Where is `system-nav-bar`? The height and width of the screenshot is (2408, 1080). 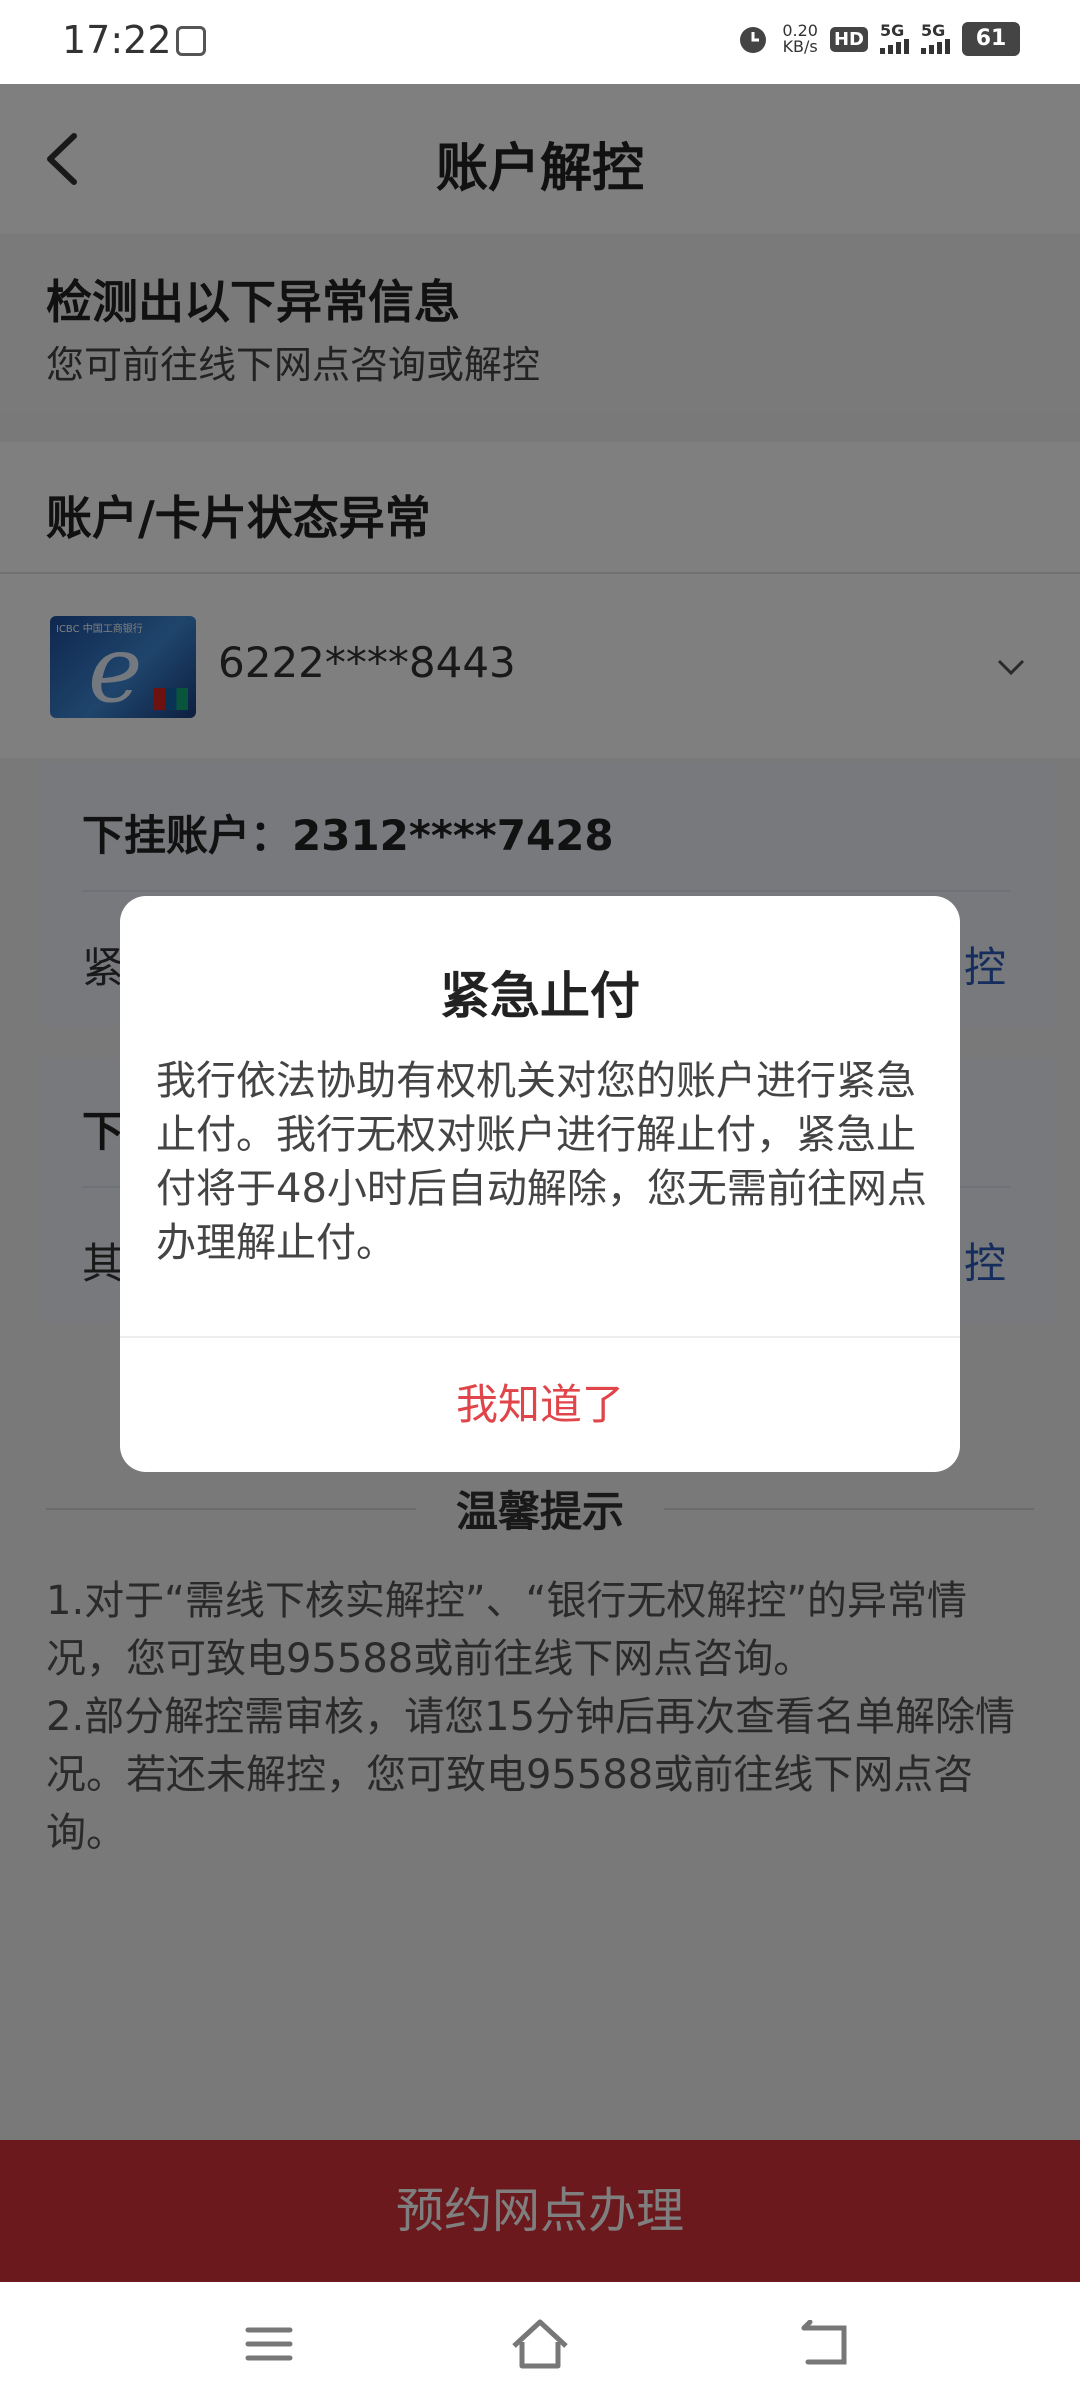
system-nav-bar is located at coordinates (540, 2345).